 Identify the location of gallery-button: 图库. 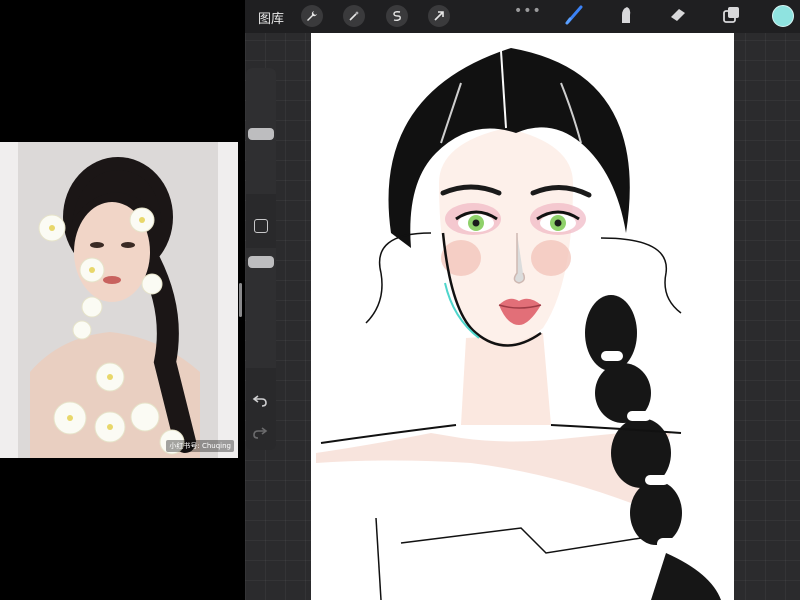
(271, 17).